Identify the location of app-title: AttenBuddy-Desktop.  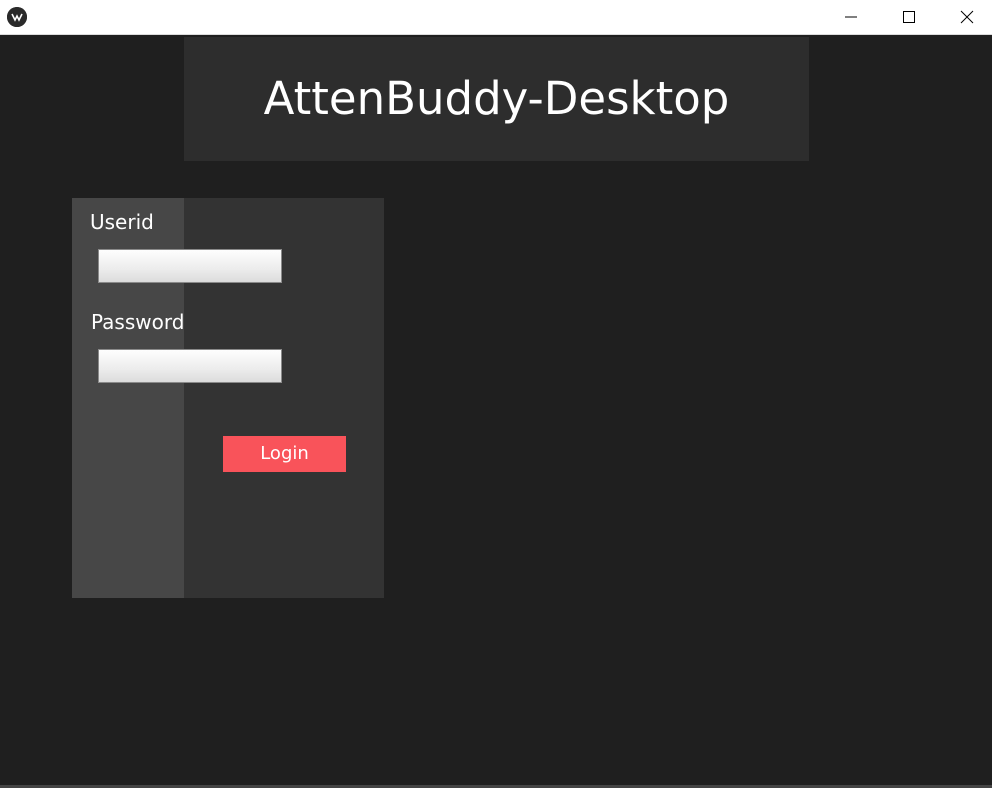
(496, 98).